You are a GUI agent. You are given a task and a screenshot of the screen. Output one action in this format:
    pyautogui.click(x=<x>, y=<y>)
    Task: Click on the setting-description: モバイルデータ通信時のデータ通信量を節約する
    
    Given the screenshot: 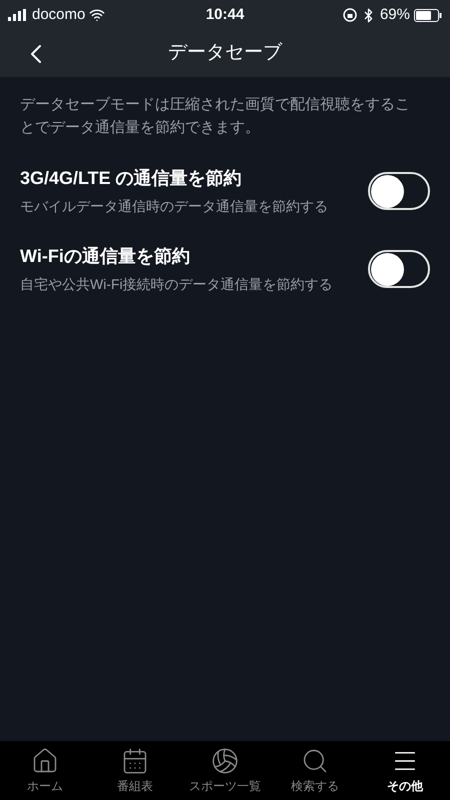 What is the action you would take?
    pyautogui.click(x=174, y=206)
    